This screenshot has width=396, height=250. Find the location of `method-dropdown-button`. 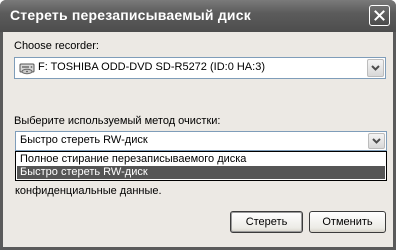

method-dropdown-button is located at coordinates (376, 141).